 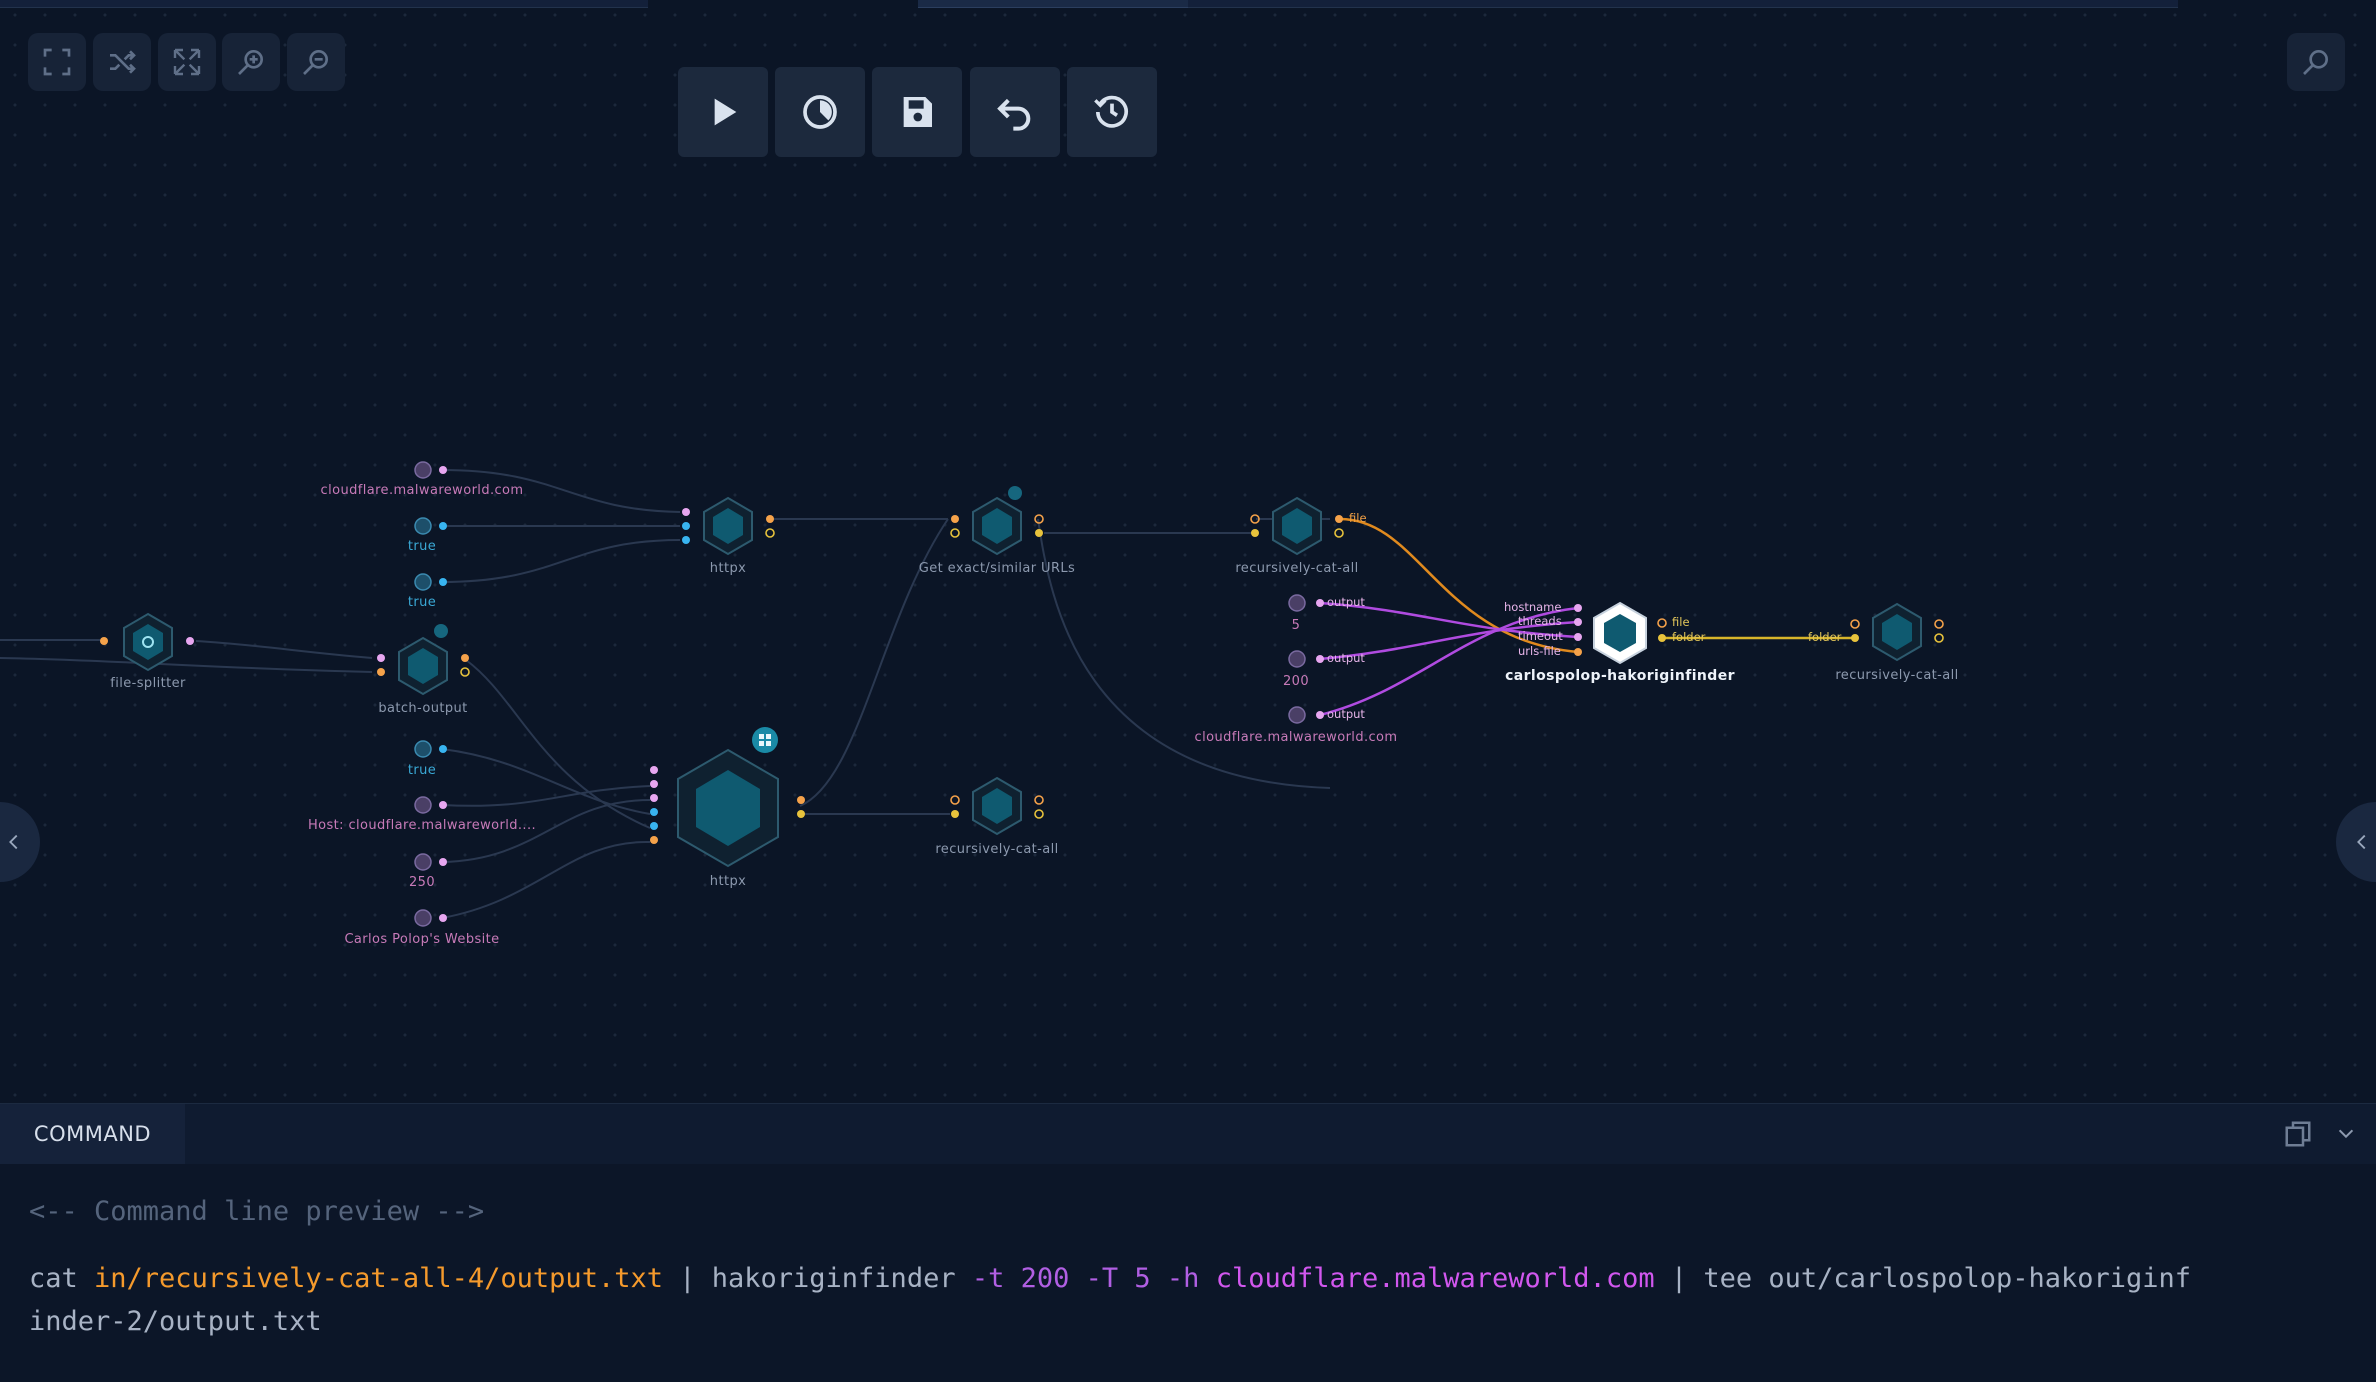 What do you see at coordinates (997, 521) in the screenshot?
I see `node-get-urls` at bounding box center [997, 521].